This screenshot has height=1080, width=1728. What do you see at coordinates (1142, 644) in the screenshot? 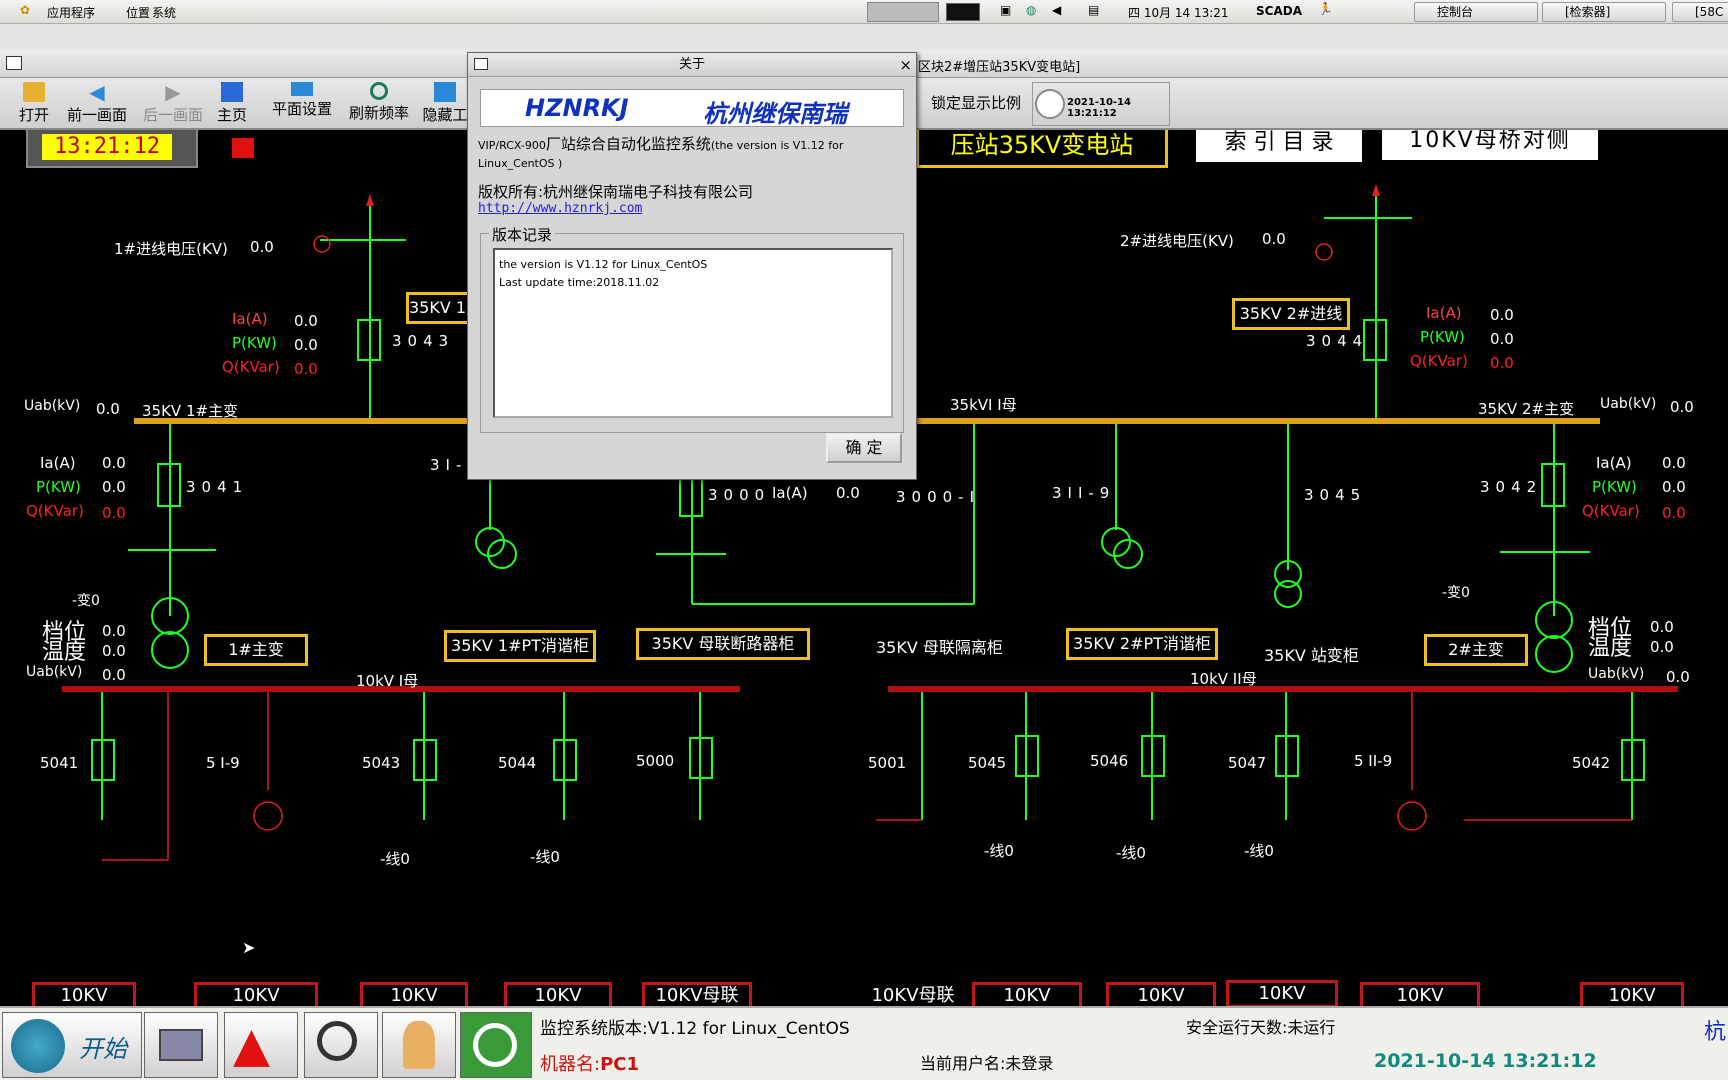
I see `pt2-box: 35KV 2#PT消谐柜` at bounding box center [1142, 644].